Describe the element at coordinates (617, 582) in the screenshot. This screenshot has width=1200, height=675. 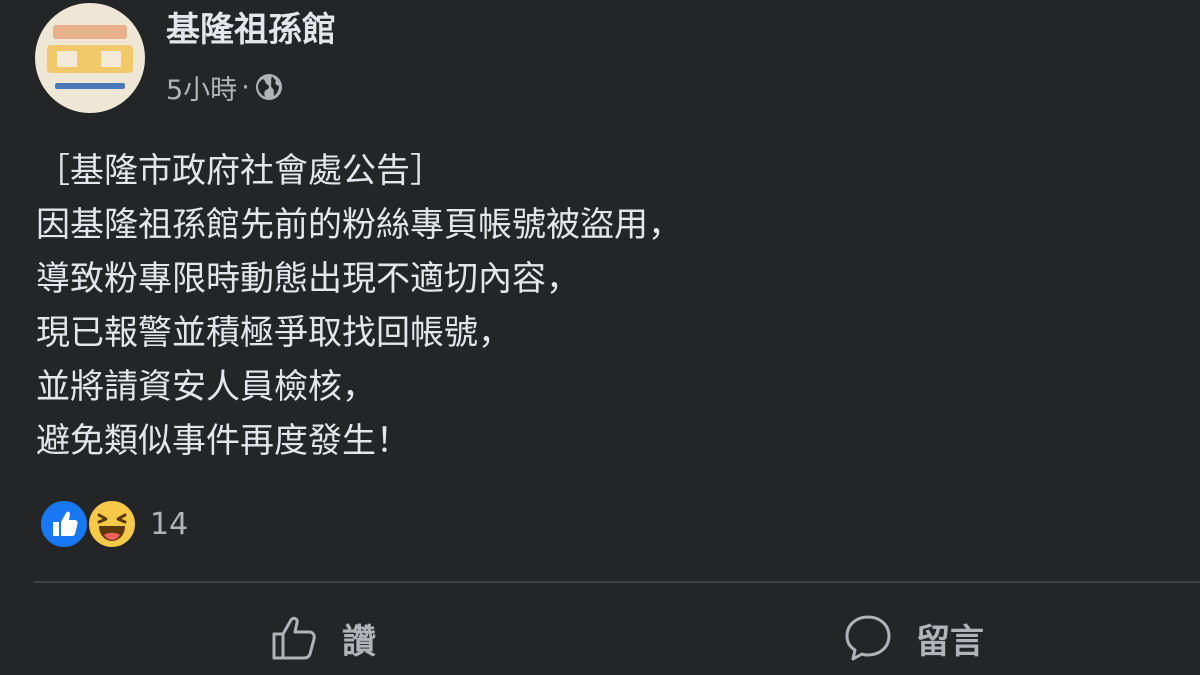
I see `actions-divider` at that location.